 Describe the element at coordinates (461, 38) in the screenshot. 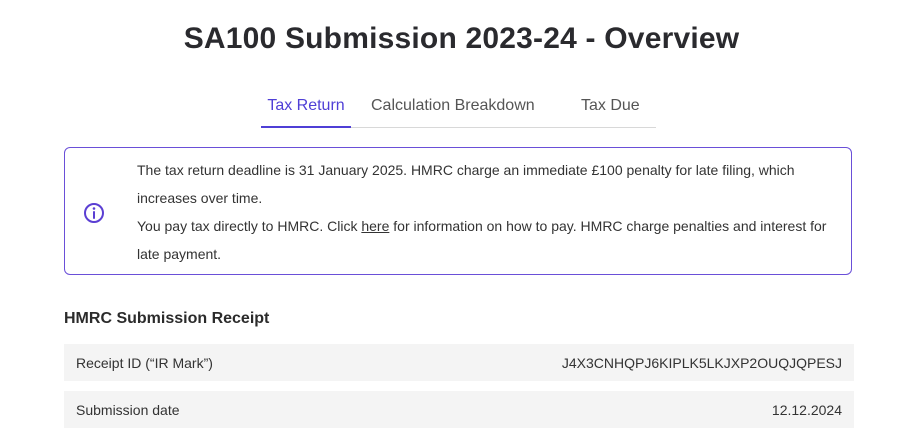

I see `page-title: SA100 Submission 2023-24 - Overview` at that location.